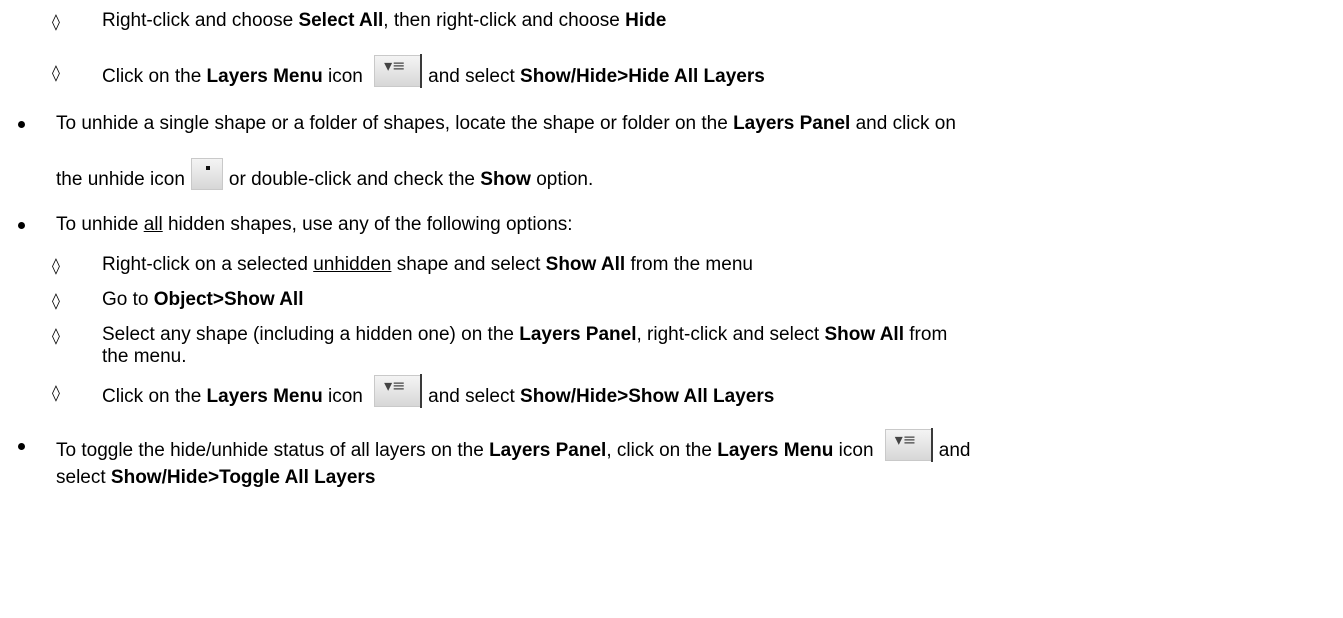 This screenshot has width=1343, height=618. I want to click on option-object-show-all: Go to Object>Show All, so click(203, 300).